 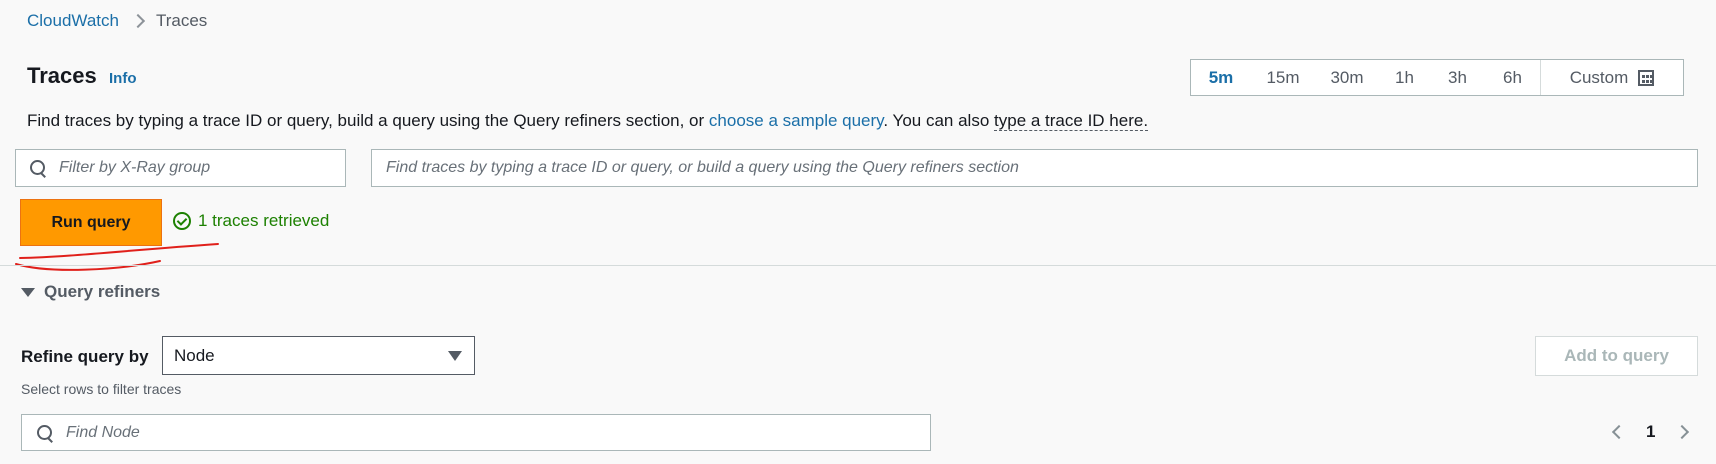 What do you see at coordinates (194, 355) in the screenshot?
I see `refine-query-selected: Node` at bounding box center [194, 355].